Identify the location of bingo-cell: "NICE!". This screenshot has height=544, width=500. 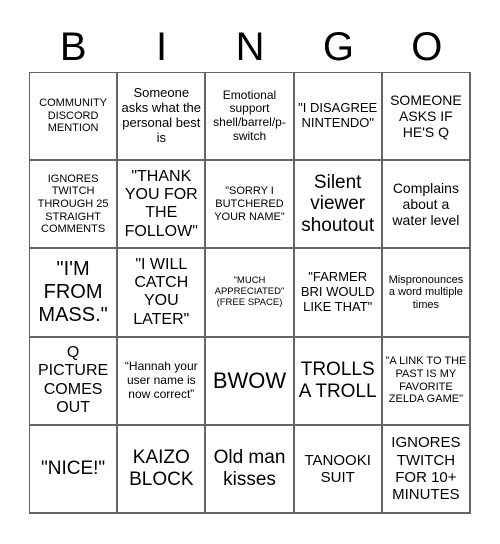
(74, 469).